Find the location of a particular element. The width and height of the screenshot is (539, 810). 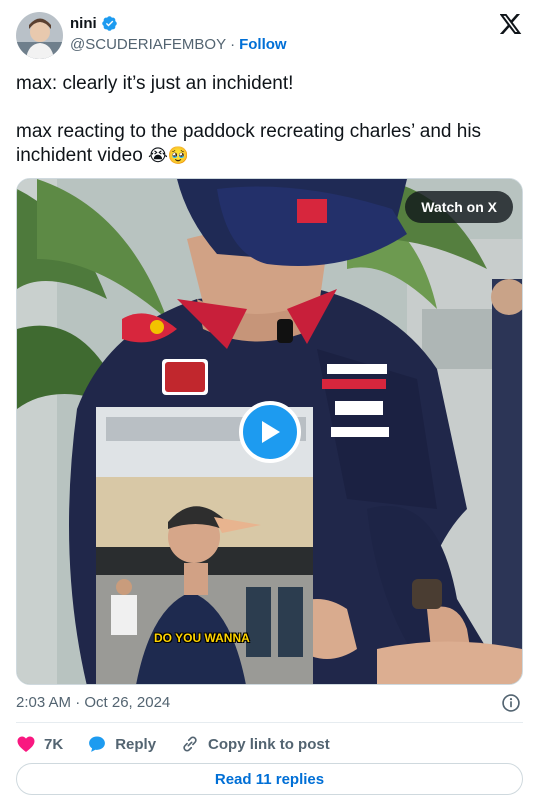

timestamp: 2:03 AM · Oct 26, 2024 is located at coordinates (93, 702).